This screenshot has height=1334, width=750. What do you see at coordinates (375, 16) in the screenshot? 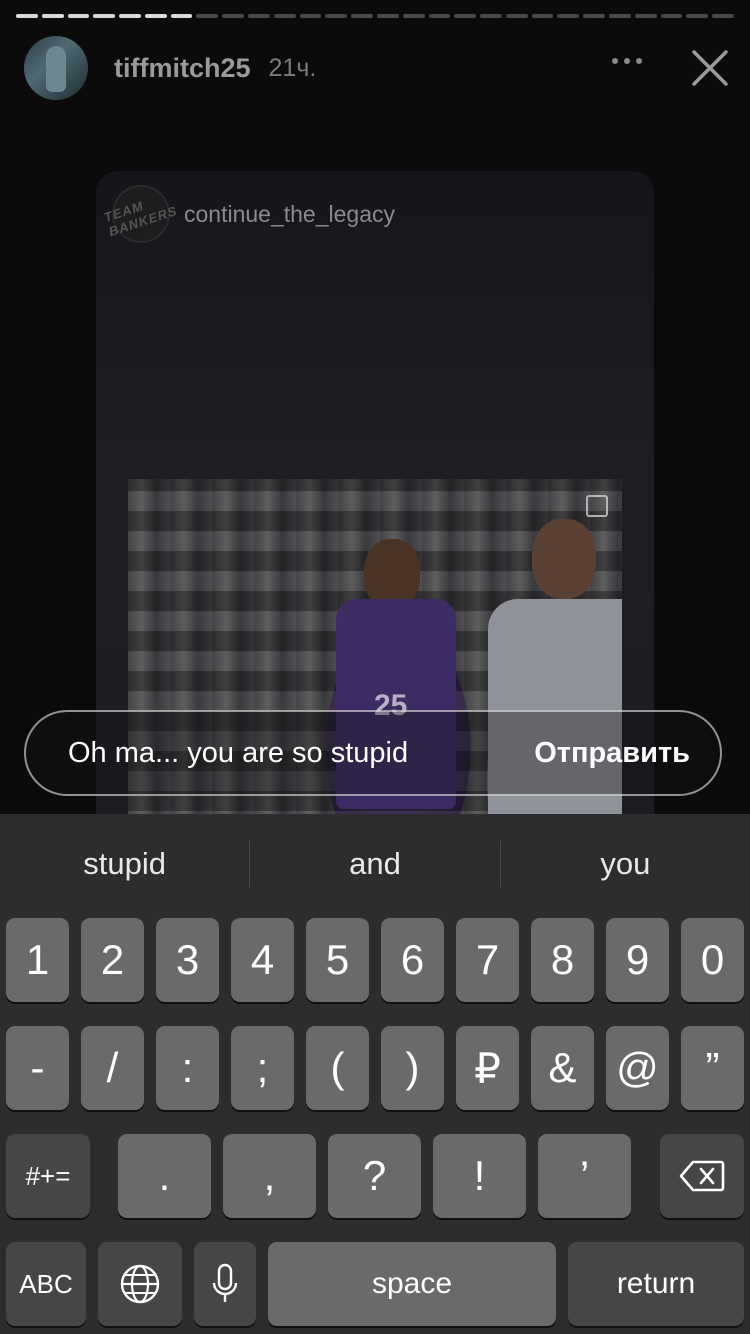
I see `story-progress-bar` at bounding box center [375, 16].